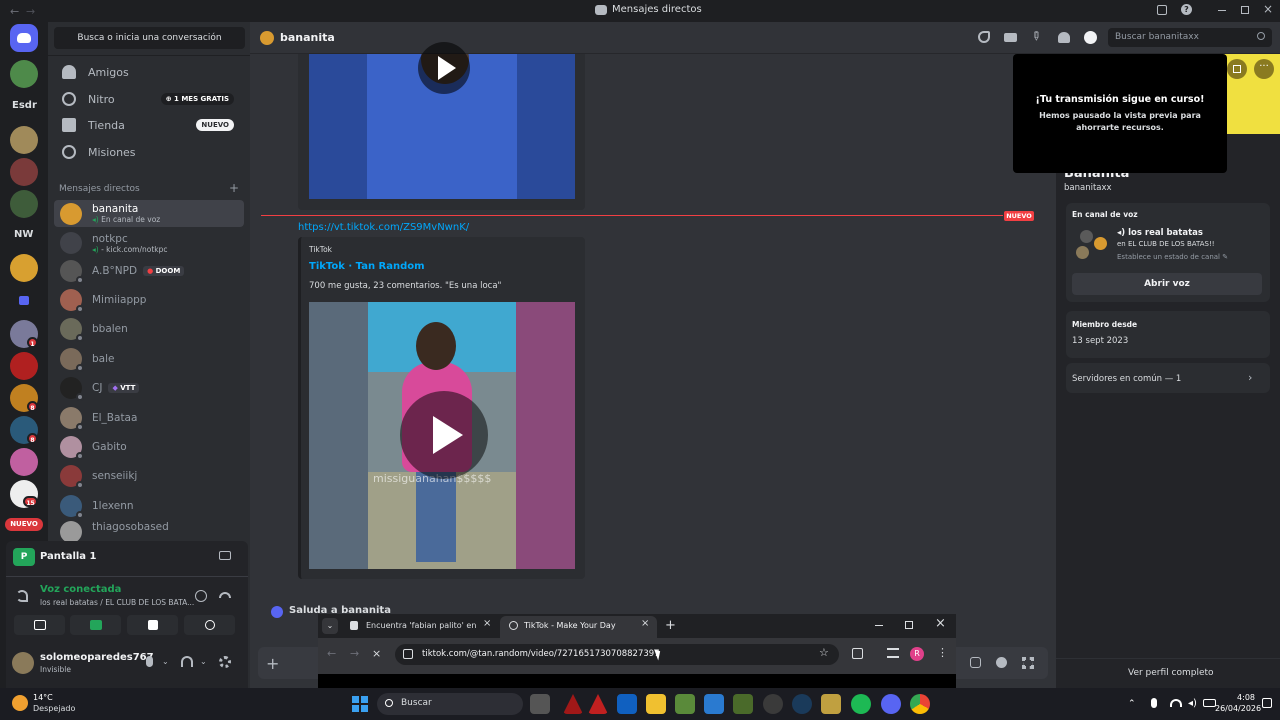 This screenshot has height=720, width=1280. Describe the element at coordinates (225, 595) in the screenshot. I see `disconnect-icon` at that location.